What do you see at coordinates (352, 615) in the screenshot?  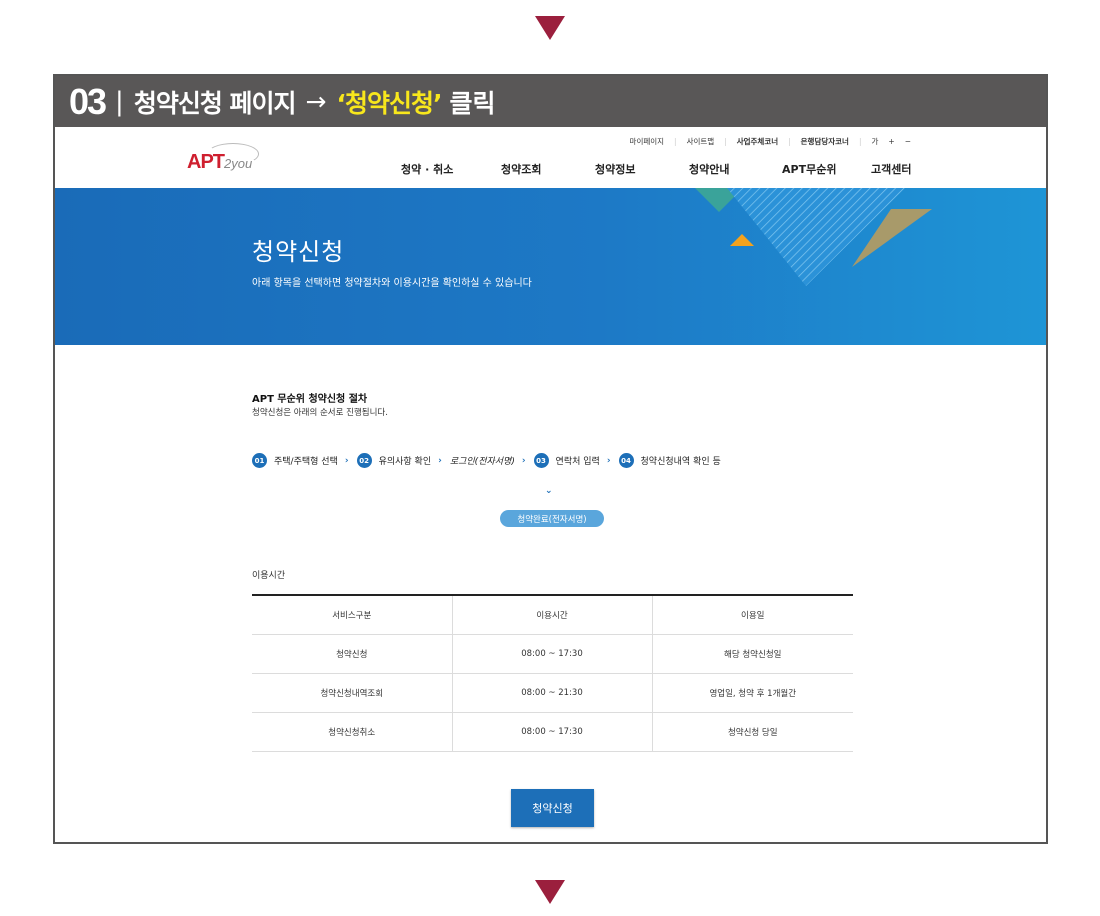 I see `column-header: 서비스구분` at bounding box center [352, 615].